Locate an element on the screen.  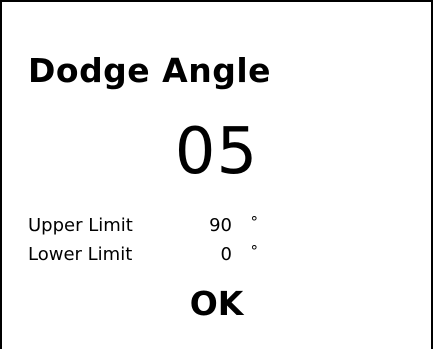
lower-limit-degree-unit: ° is located at coordinates (254, 251).